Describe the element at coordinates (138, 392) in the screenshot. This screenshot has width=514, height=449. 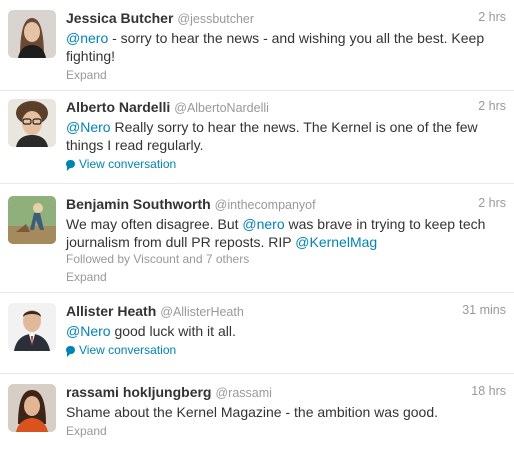
I see `tweet-author-name: rassami hokljungberg` at that location.